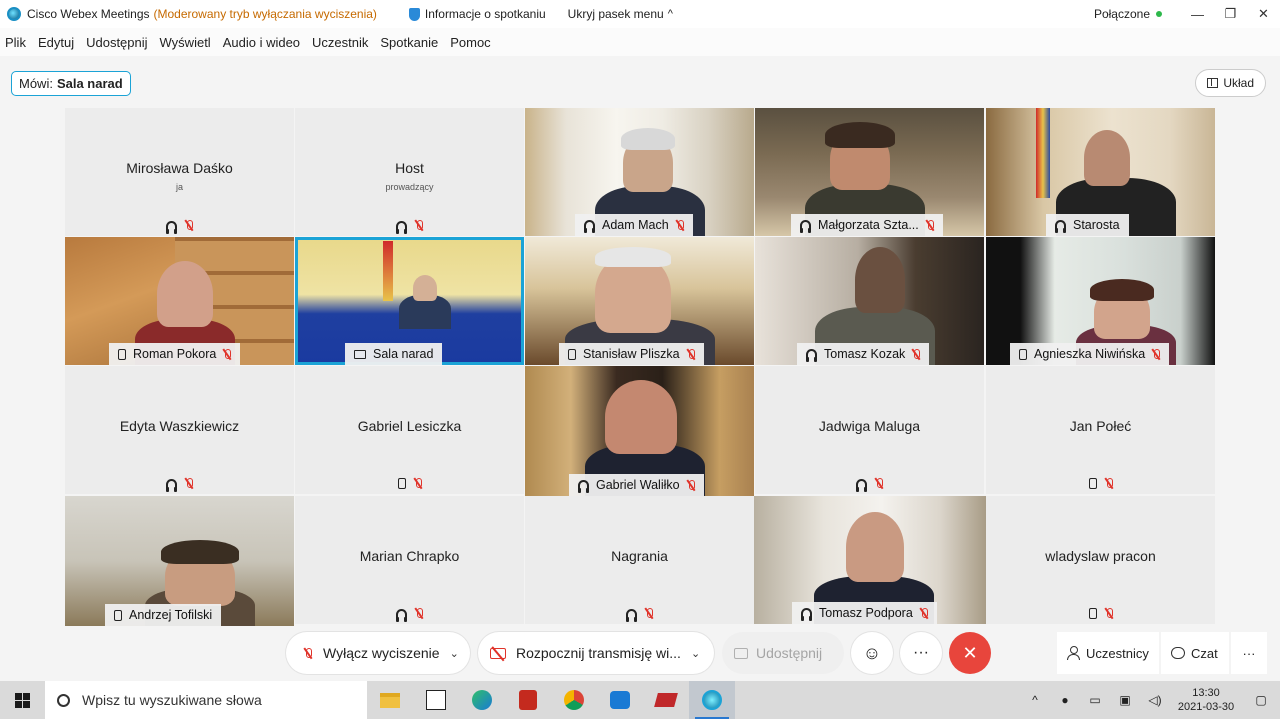 The height and width of the screenshot is (719, 1280). What do you see at coordinates (88, 14) in the screenshot?
I see `app-title: Cisco Webex Meetings` at bounding box center [88, 14].